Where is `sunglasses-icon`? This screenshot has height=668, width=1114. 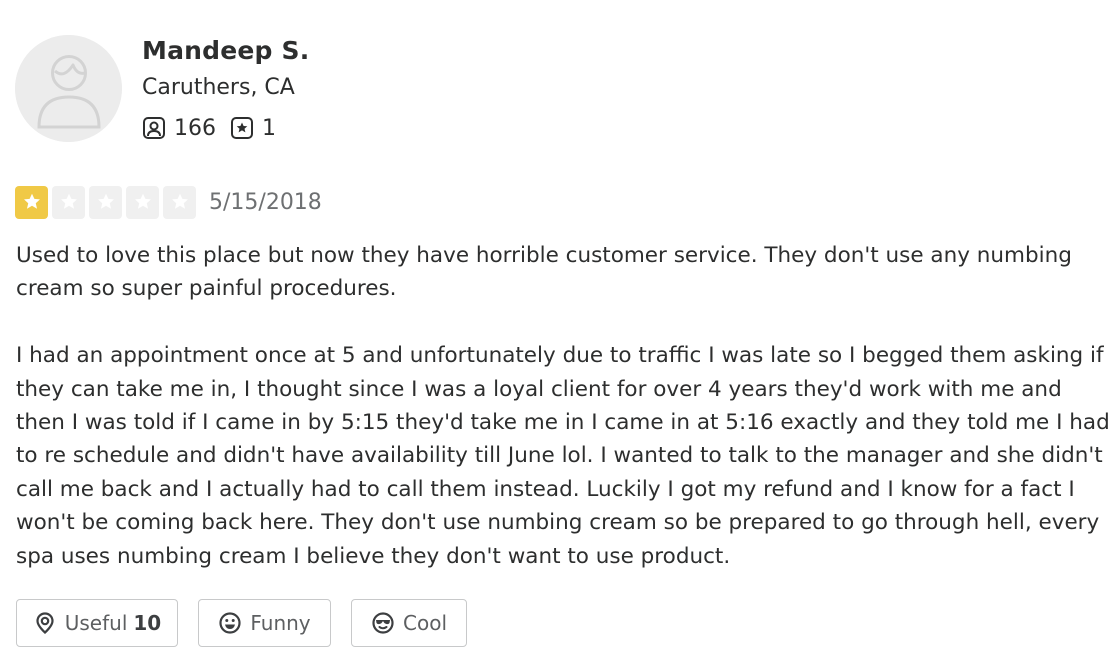 sunglasses-icon is located at coordinates (383, 623).